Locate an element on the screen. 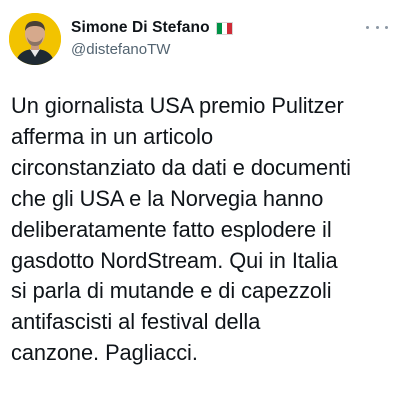  italian-flag-icon is located at coordinates (224, 28).